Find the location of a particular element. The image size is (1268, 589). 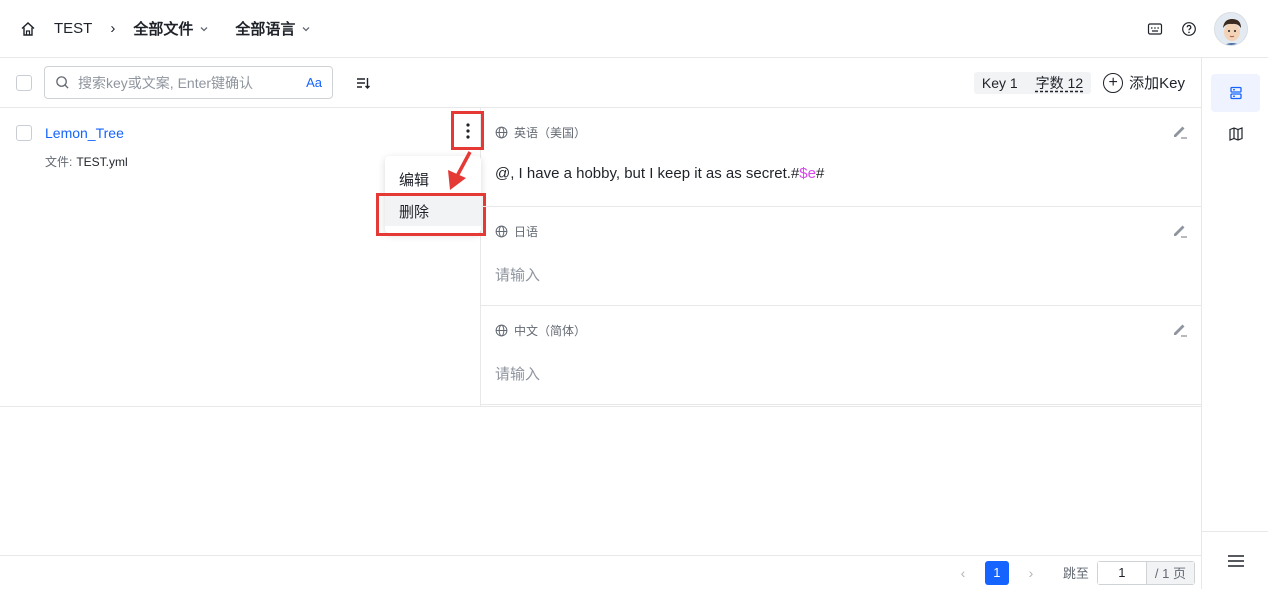

files-dropdown-label: 全部文件 is located at coordinates (163, 29).